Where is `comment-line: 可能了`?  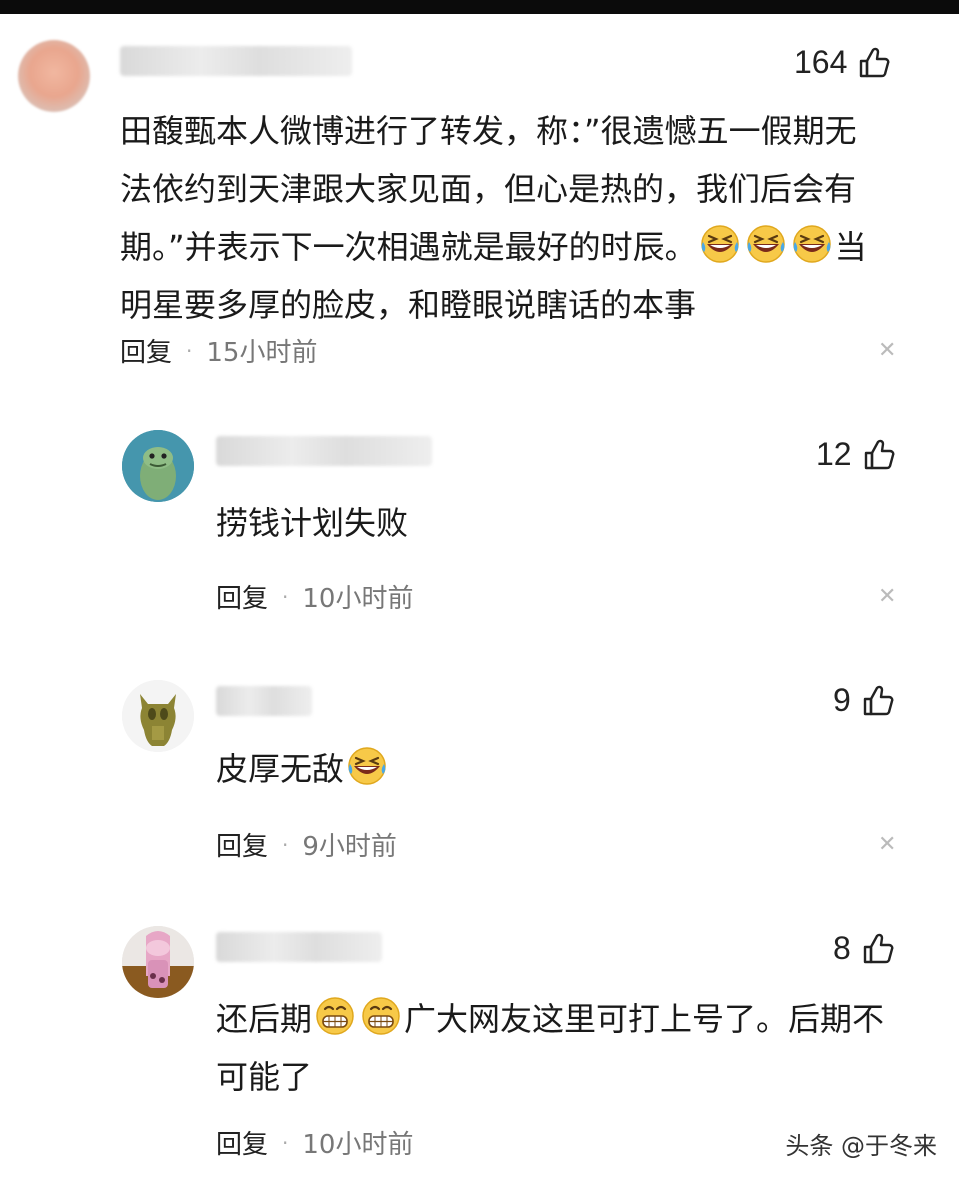 comment-line: 可能了 is located at coordinates (264, 1077).